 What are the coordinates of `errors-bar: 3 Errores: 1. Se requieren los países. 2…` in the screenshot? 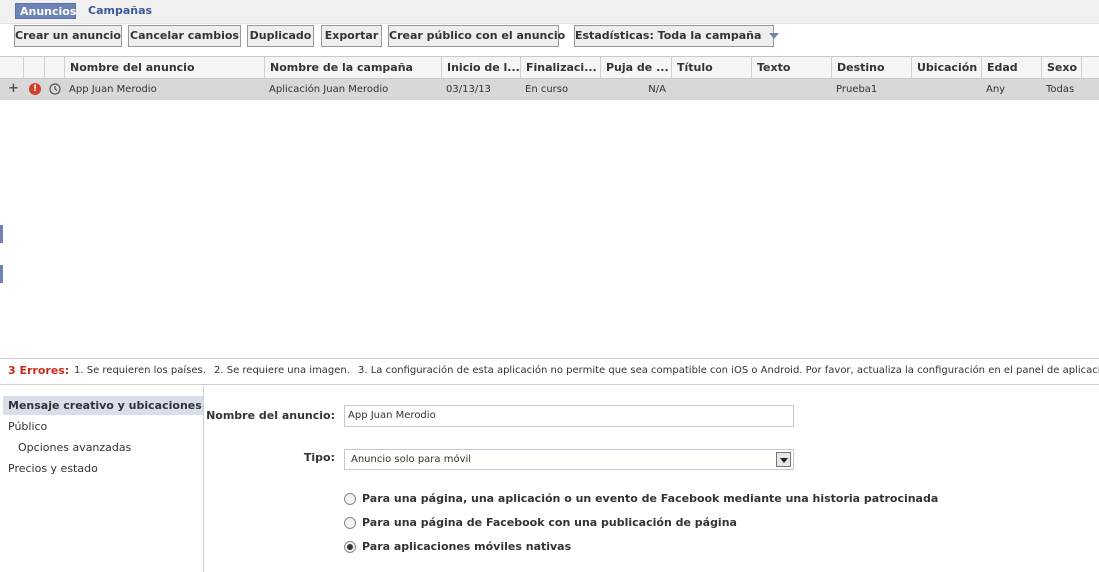 It's located at (549, 371).